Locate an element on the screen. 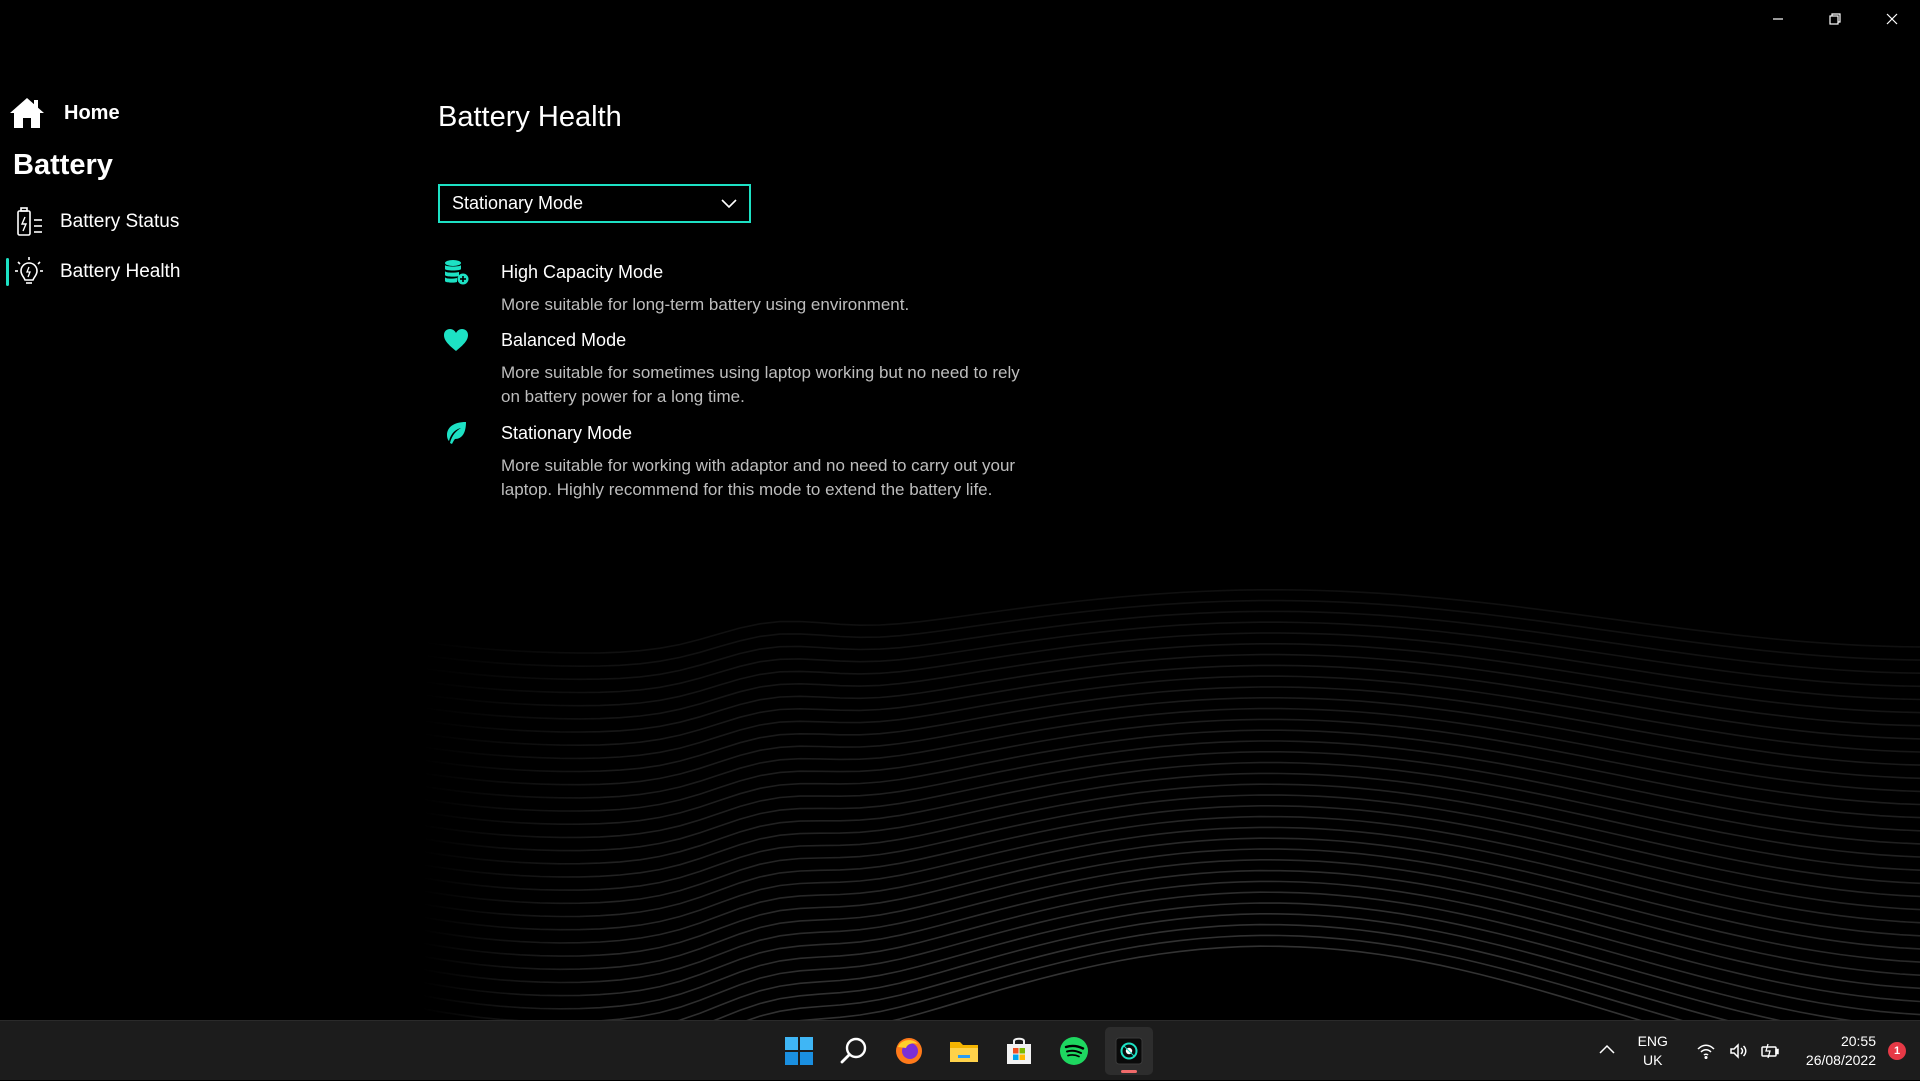  volume-icon is located at coordinates (1738, 1051).